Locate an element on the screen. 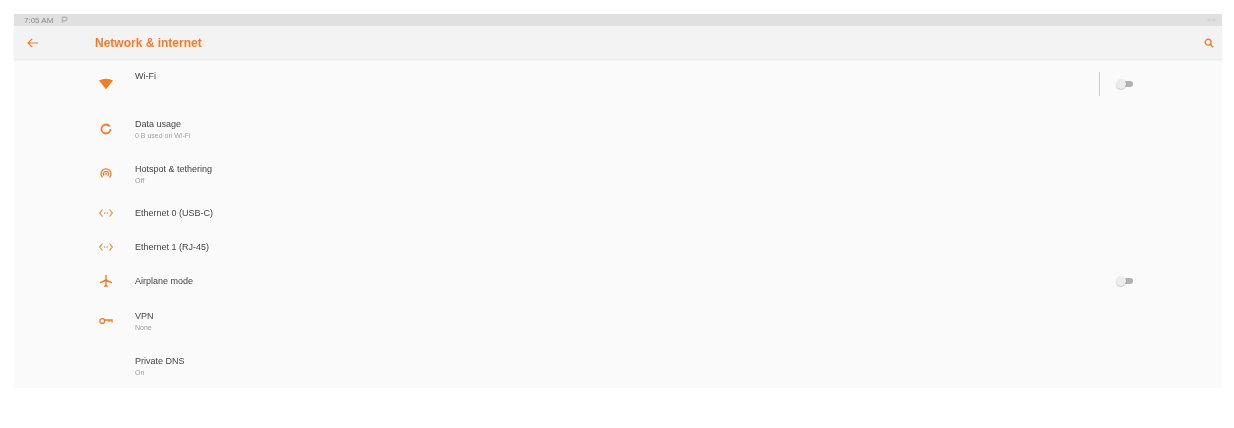 The height and width of the screenshot is (428, 1234). ring-icon is located at coordinates (106, 128).